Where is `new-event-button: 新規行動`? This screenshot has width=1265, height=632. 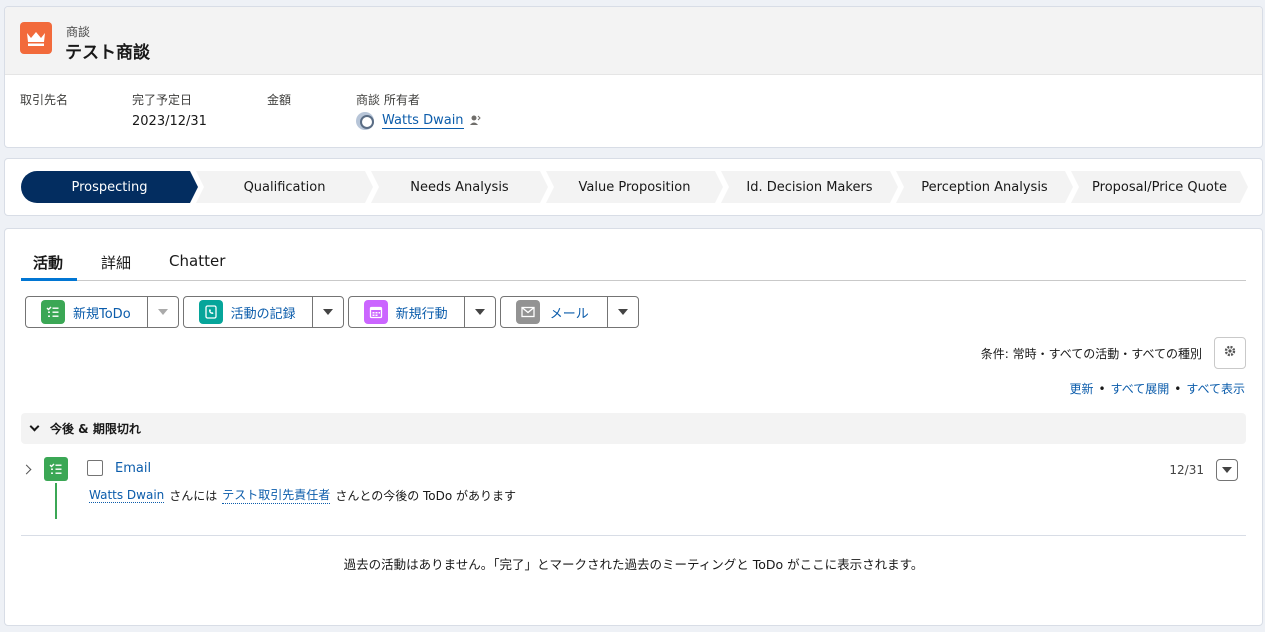
new-event-button: 新規行動 is located at coordinates (406, 312).